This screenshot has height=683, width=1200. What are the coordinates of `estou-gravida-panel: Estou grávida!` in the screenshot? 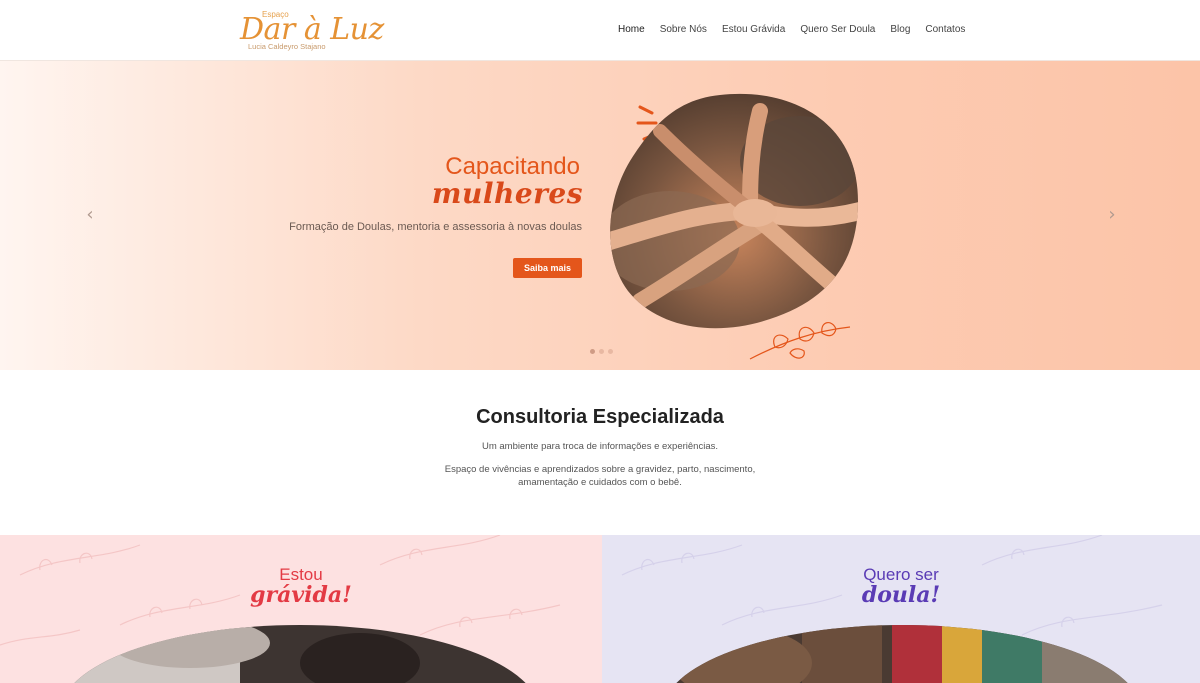 It's located at (301, 609).